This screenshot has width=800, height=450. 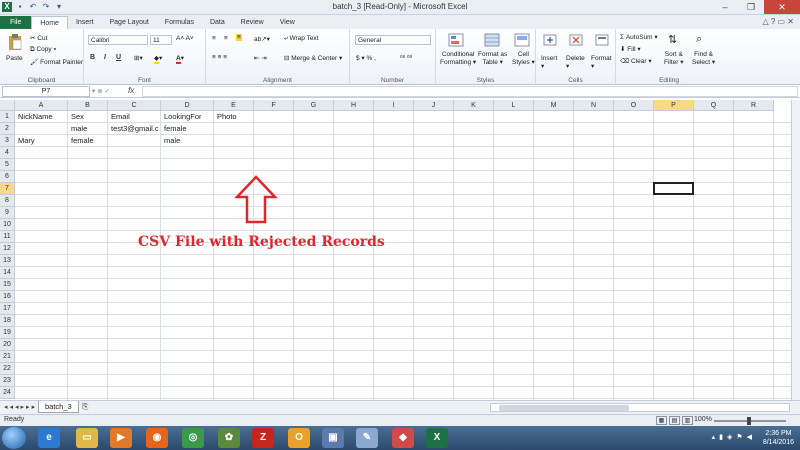 I want to click on conditional-formatting-button: Conditional Formatting ▾, so click(x=458, y=58).